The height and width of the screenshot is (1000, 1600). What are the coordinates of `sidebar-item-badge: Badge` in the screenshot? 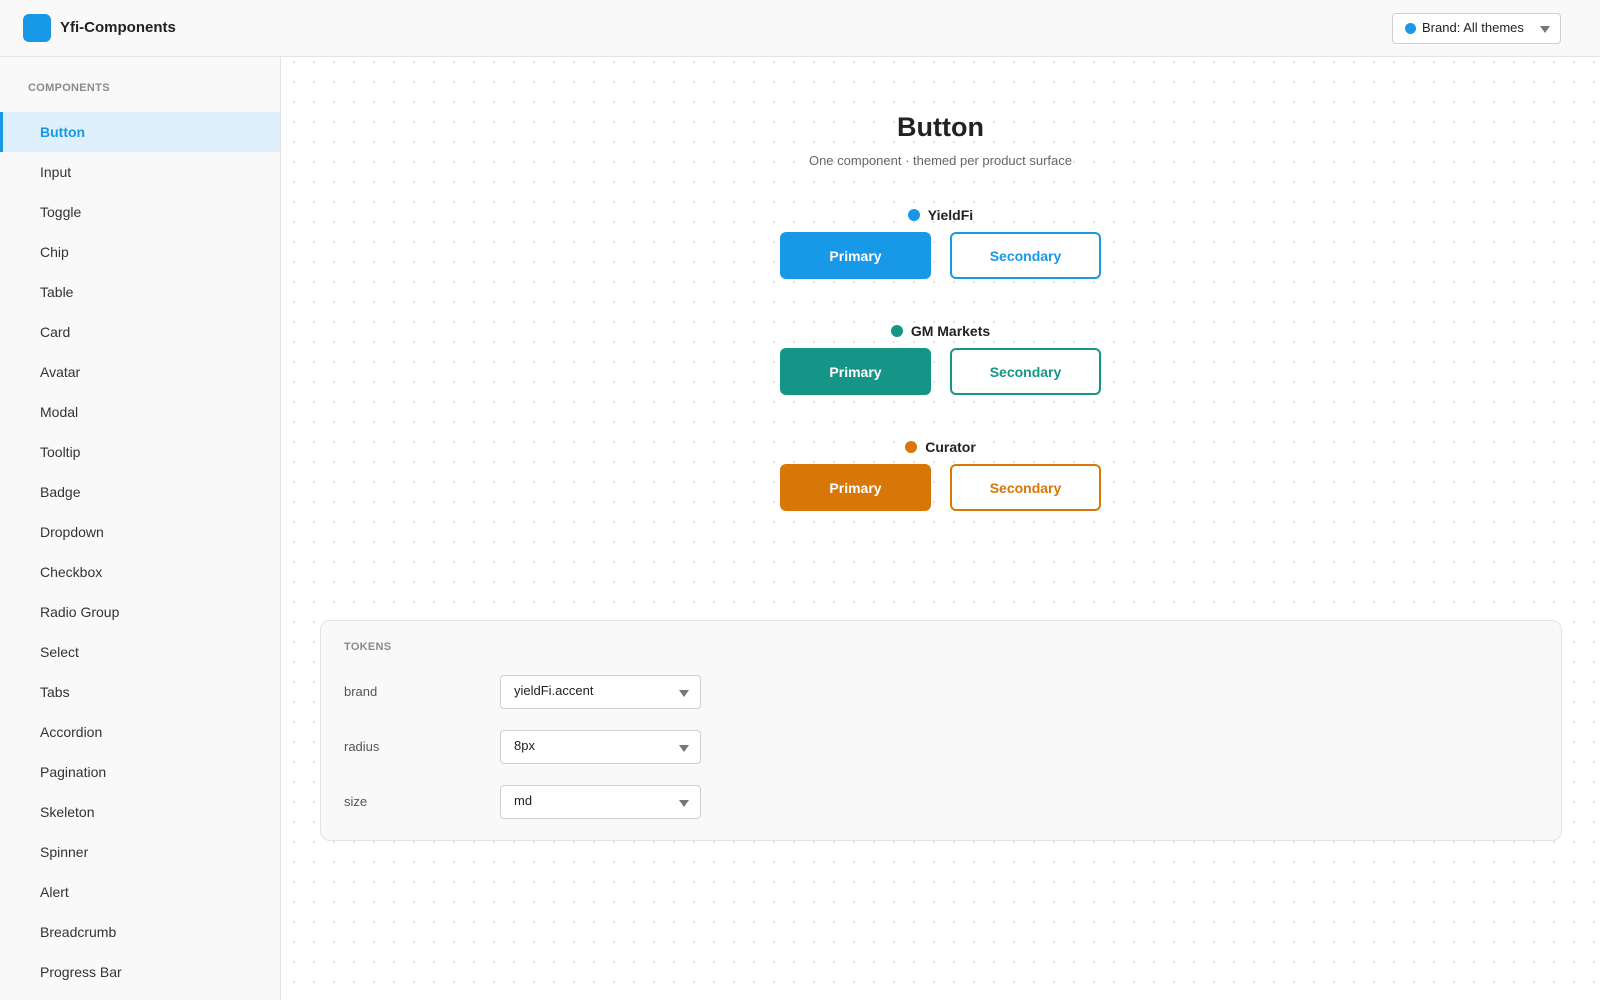 It's located at (140, 492).